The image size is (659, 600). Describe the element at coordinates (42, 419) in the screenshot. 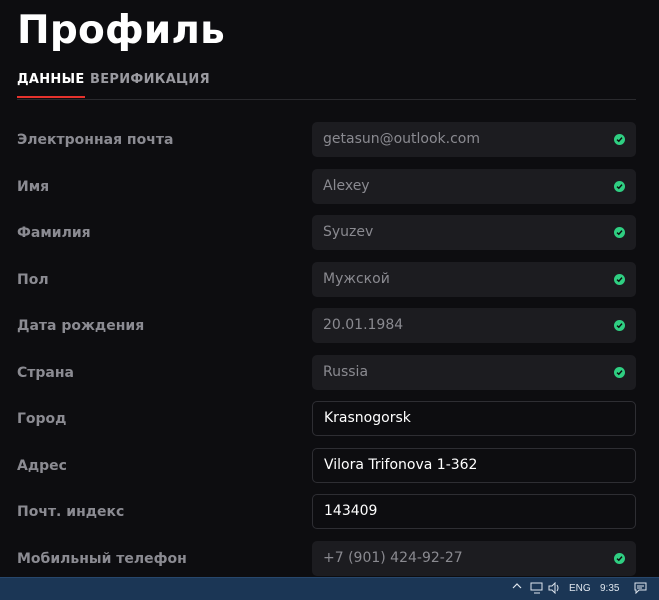

I see `city-label: Город` at that location.